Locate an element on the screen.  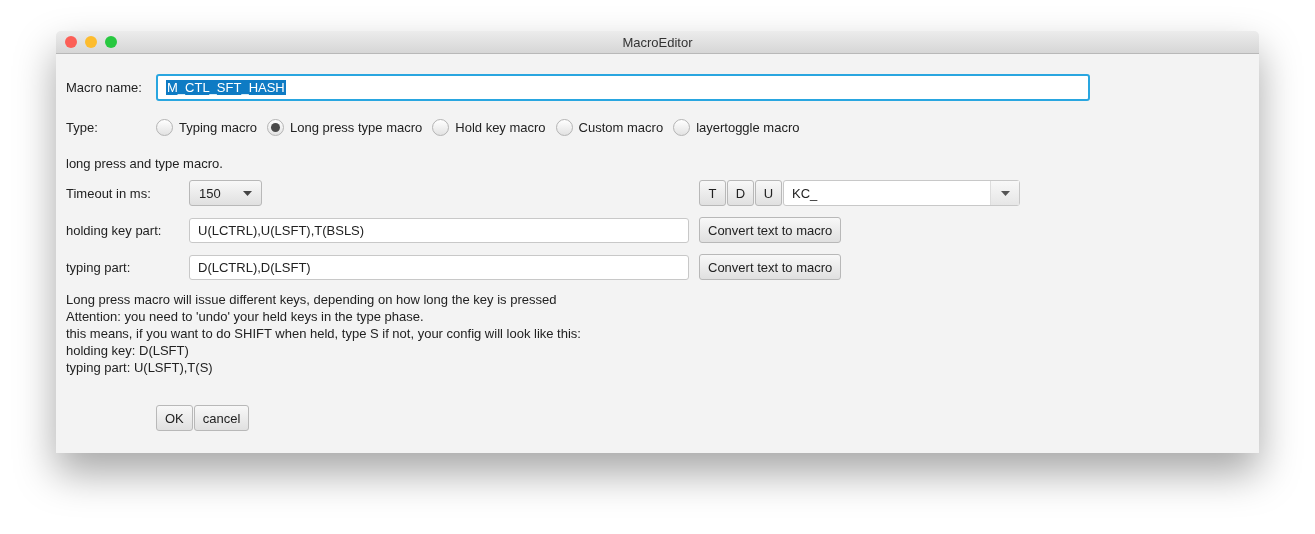
help-text: Long press macro will issue different keys, depending on how long the key is pressed is located at coordinates (312, 299).